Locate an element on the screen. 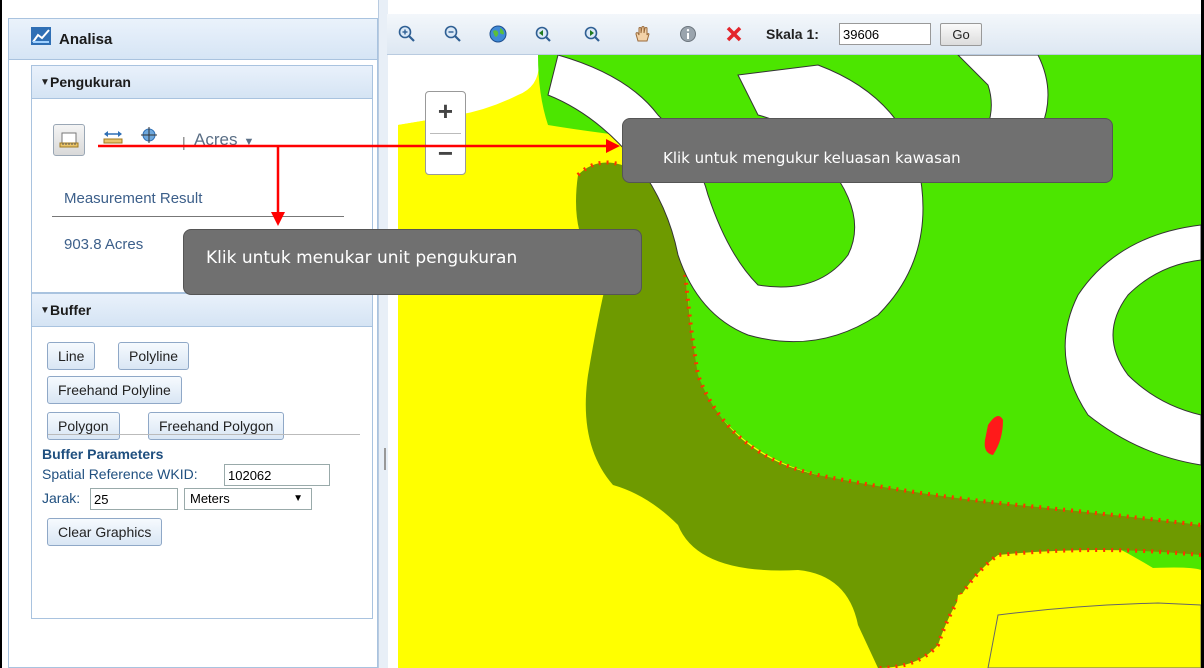  measurement-header-label: Pengukuran is located at coordinates (90, 82).